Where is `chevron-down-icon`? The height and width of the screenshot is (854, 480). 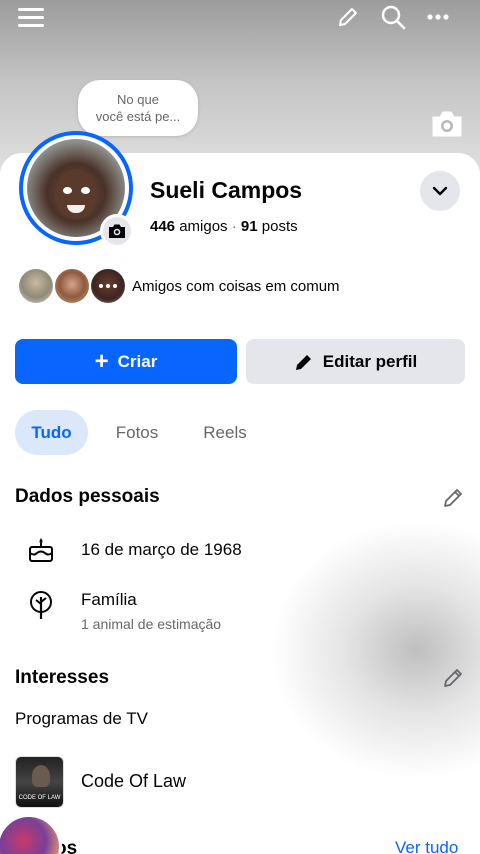
chevron-down-icon is located at coordinates (440, 191).